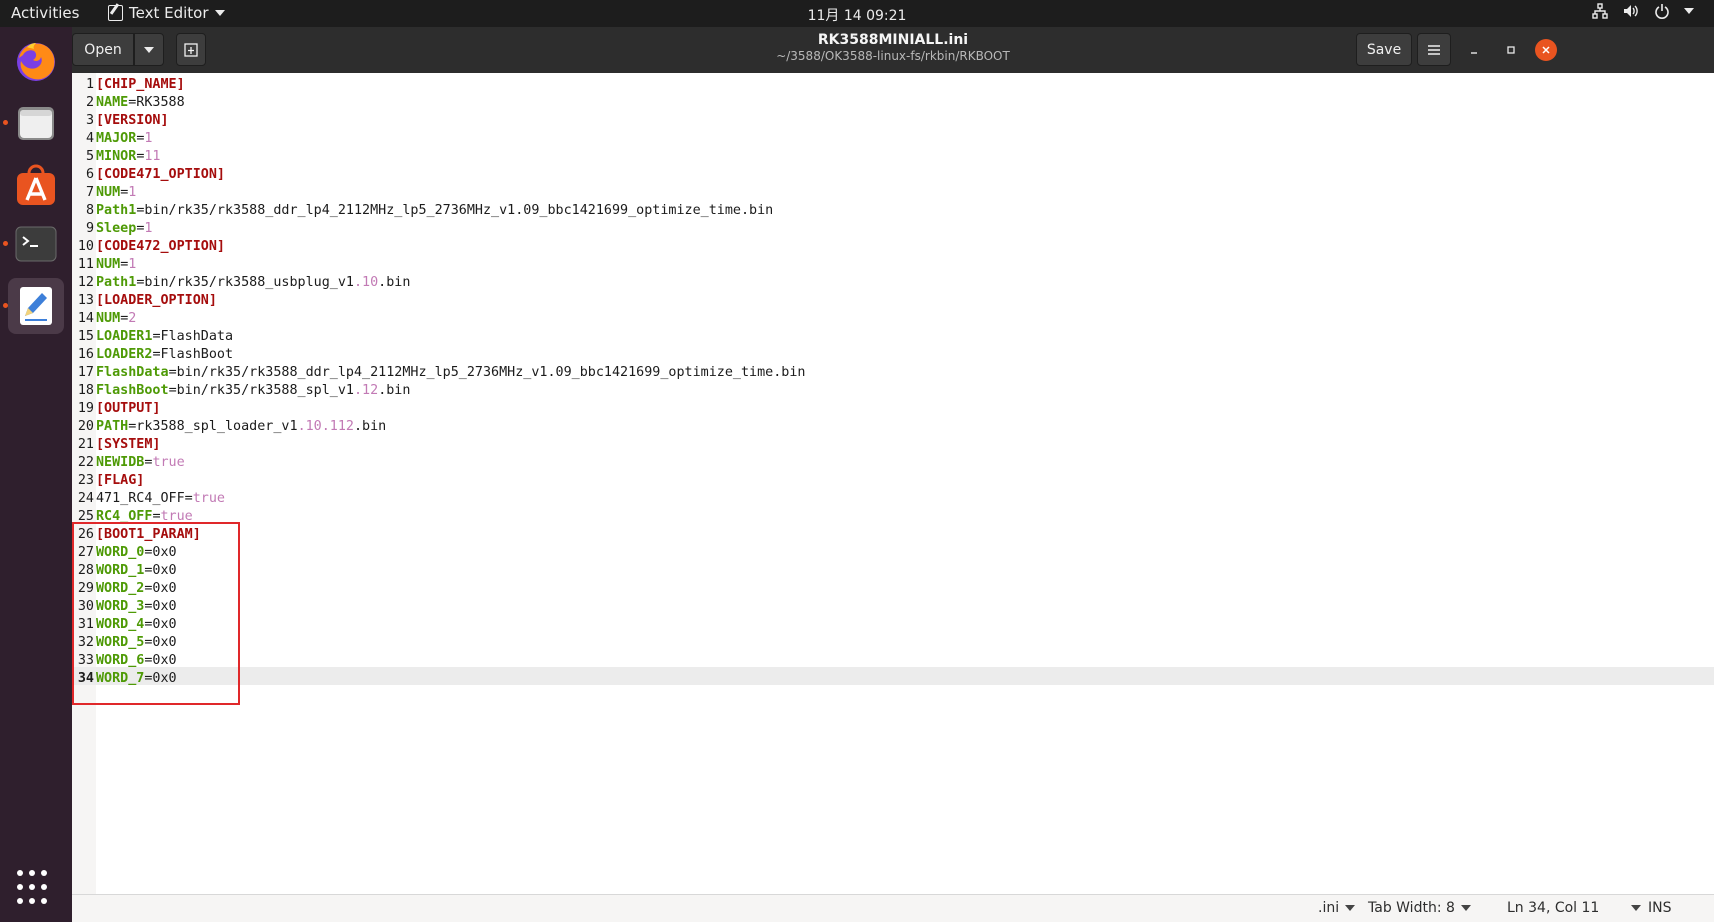  What do you see at coordinates (438, 463) in the screenshot?
I see `code-line: 22 NEWIDB=true` at bounding box center [438, 463].